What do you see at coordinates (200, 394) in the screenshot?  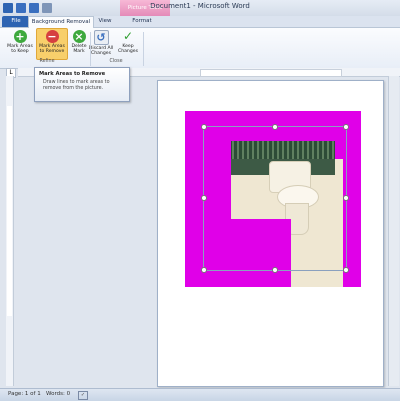 I see `status-bar: Page: 1 of 1 Words: 0 ✓` at bounding box center [200, 394].